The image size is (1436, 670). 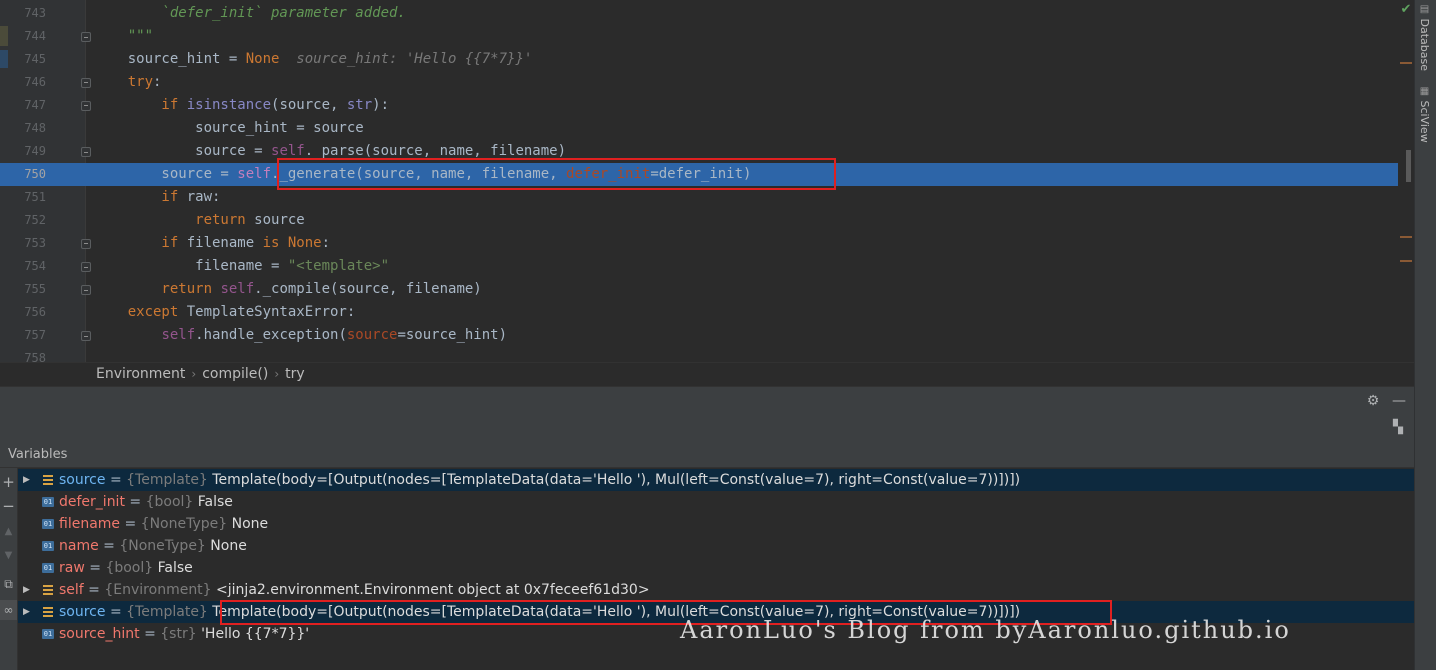 What do you see at coordinates (1424, 114) in the screenshot?
I see `tab-sciview: ▦ SciView` at bounding box center [1424, 114].